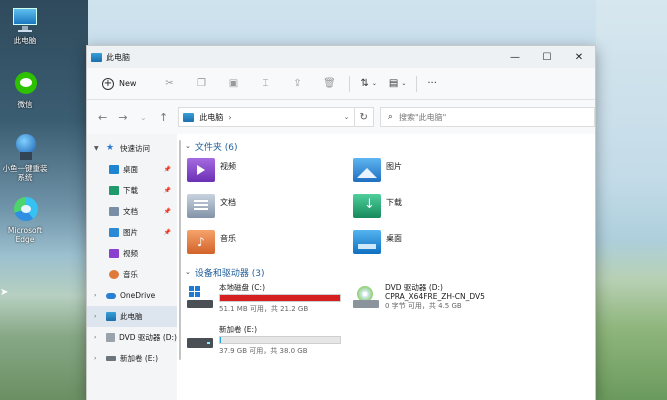 Image resolution: width=667 pixels, height=400 pixels. I want to click on new-button-label: New, so click(128, 83).